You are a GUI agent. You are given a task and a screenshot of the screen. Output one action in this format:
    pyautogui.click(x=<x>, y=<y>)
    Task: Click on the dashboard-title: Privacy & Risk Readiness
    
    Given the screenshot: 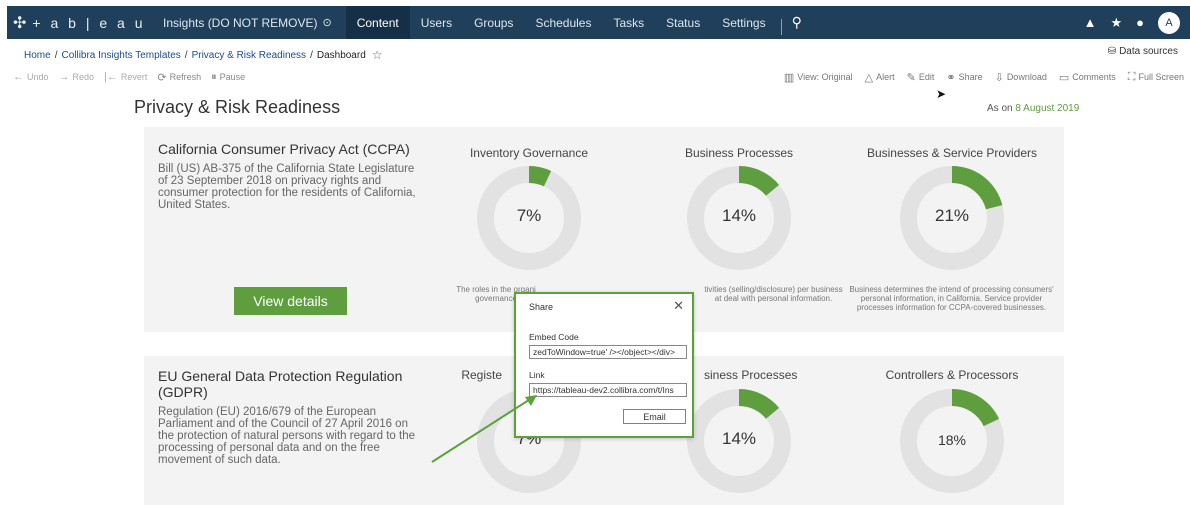 What is the action you would take?
    pyautogui.click(x=237, y=107)
    